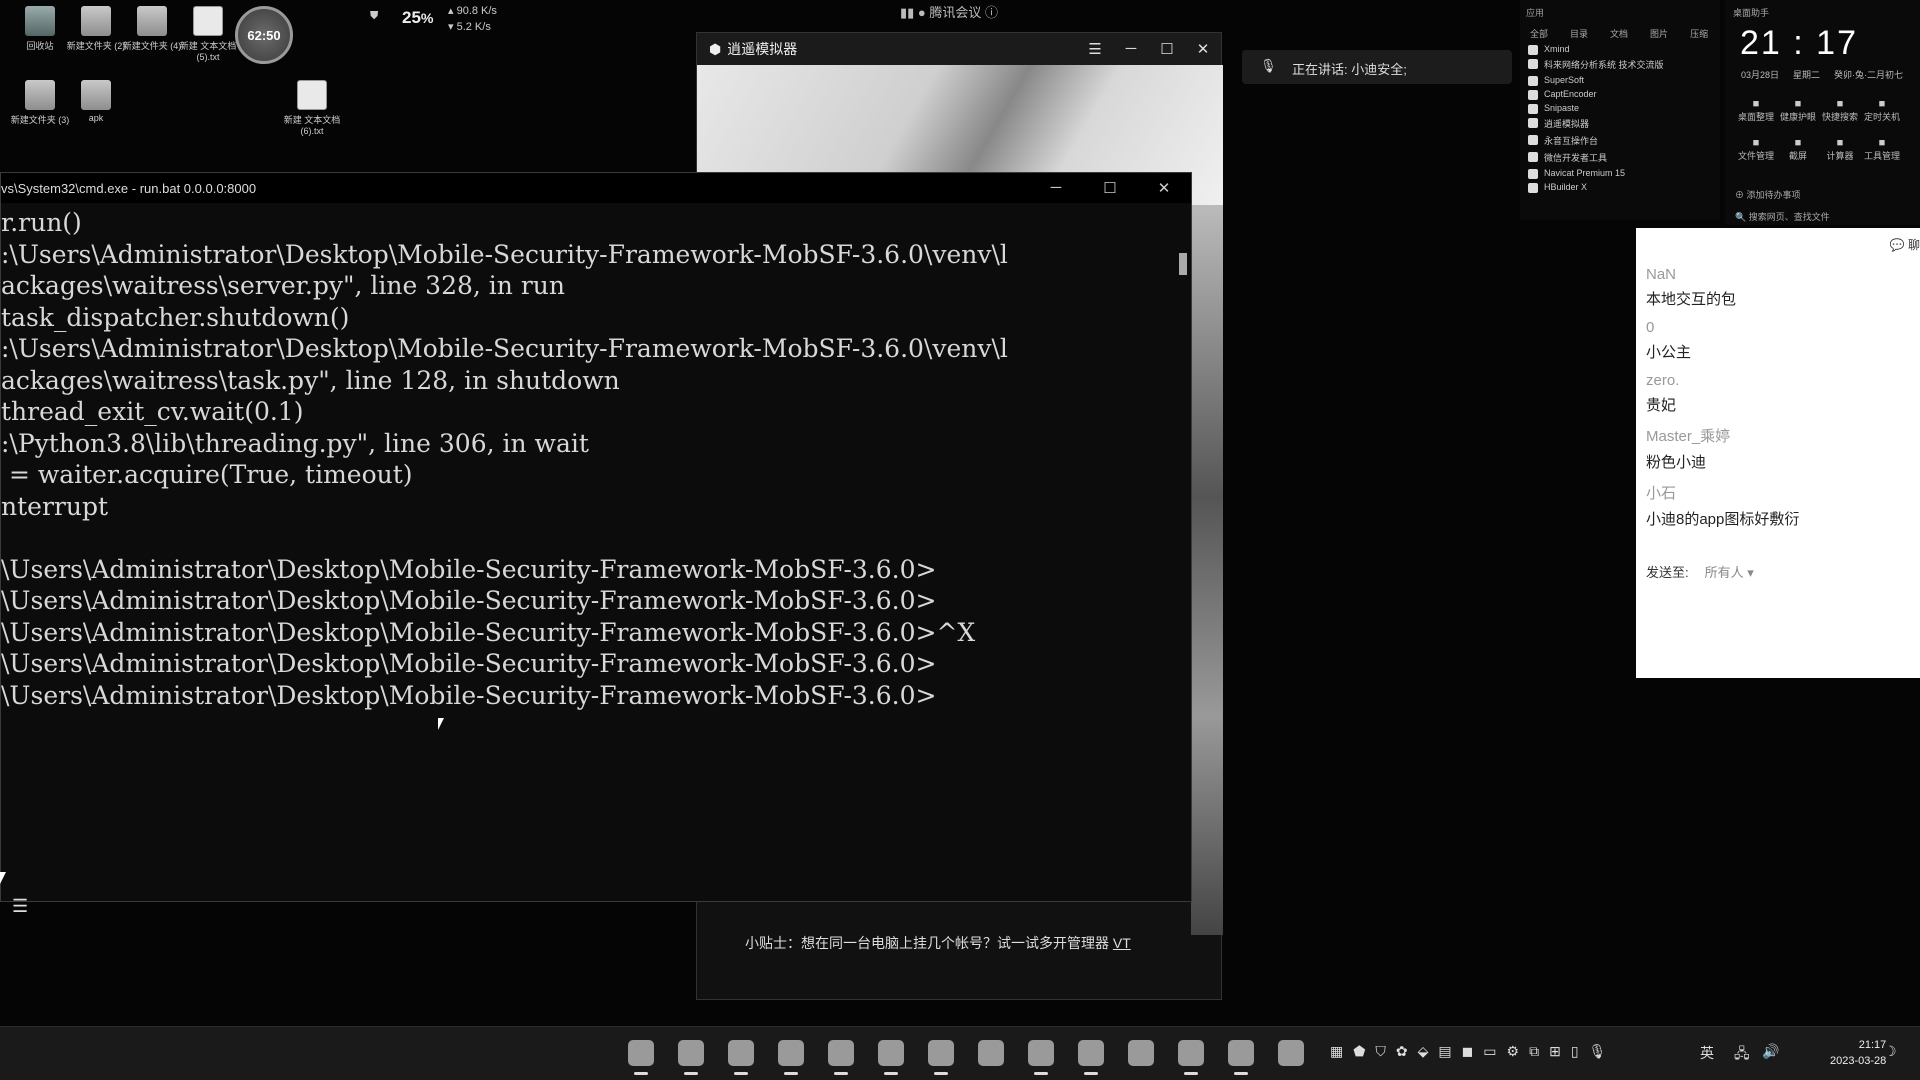  What do you see at coordinates (1337, 1051) in the screenshot?
I see `tray-icon: ▦` at bounding box center [1337, 1051].